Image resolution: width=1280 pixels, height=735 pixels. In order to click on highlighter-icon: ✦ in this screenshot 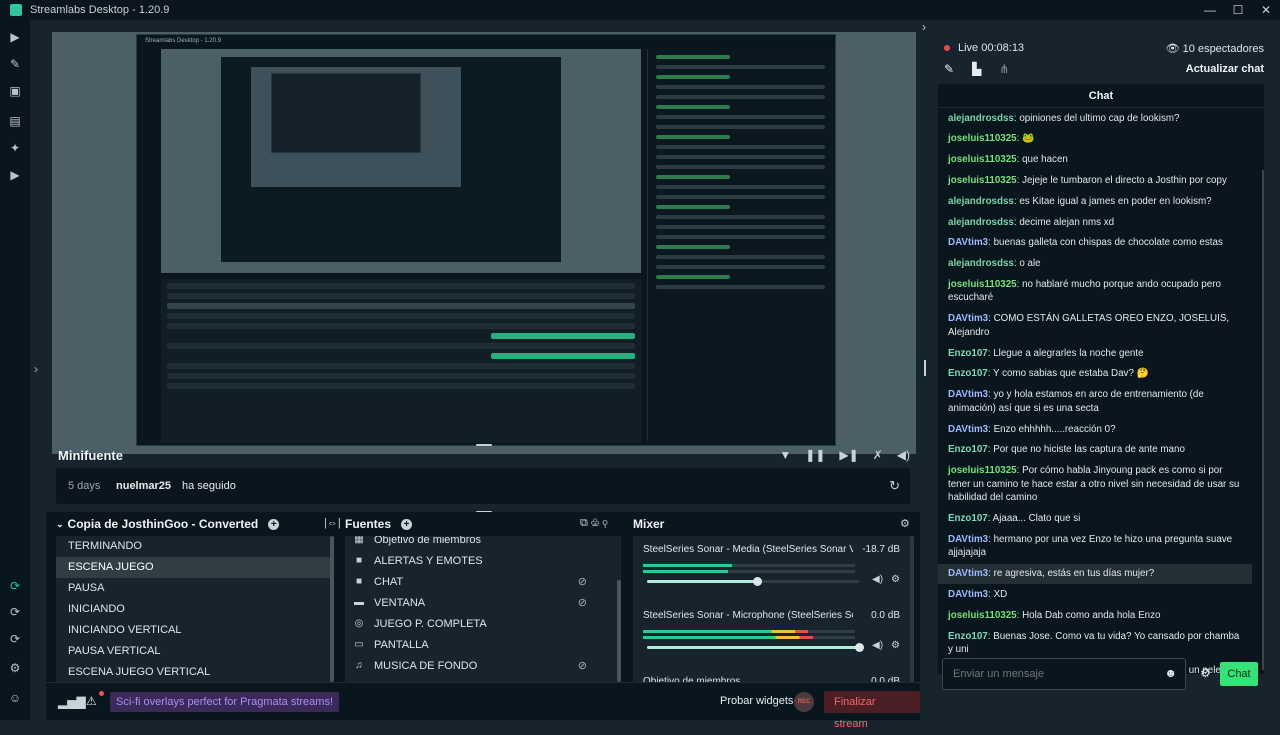, I will do `click(15, 148)`.